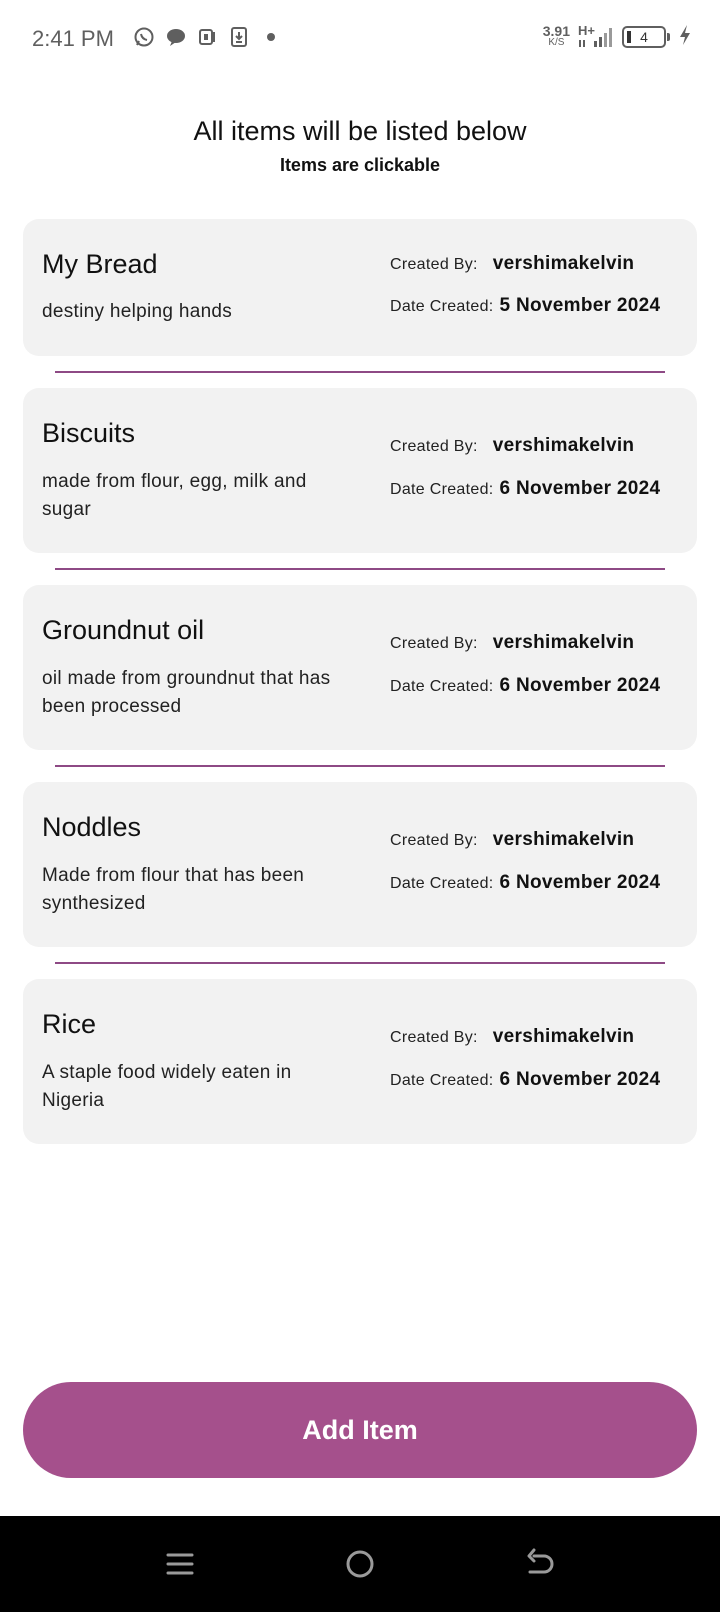  What do you see at coordinates (360, 40) in the screenshot?
I see `status-bar: 2:41 PM 3.91 K/S H+ 4` at bounding box center [360, 40].